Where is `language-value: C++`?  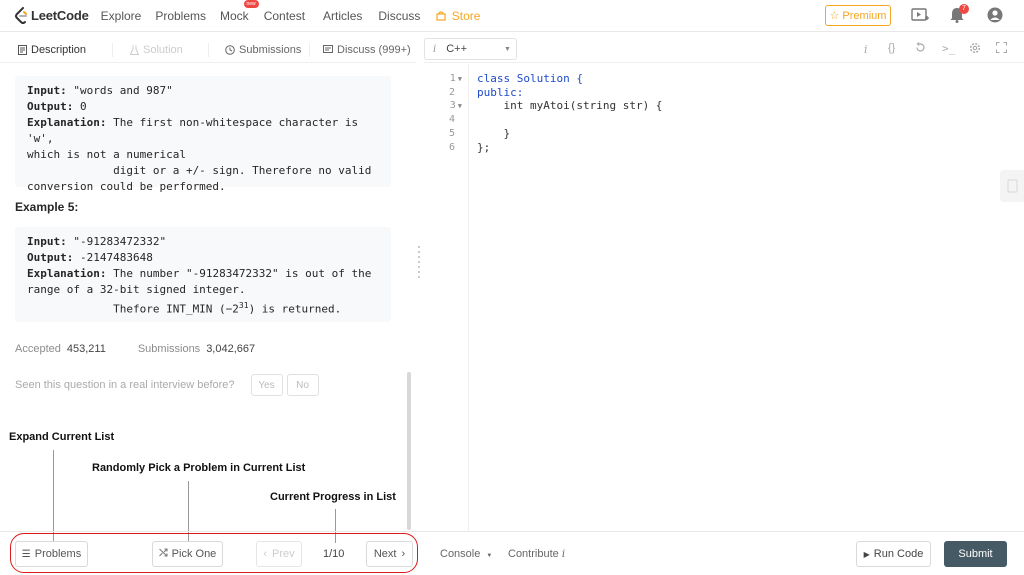 language-value: C++ is located at coordinates (456, 49).